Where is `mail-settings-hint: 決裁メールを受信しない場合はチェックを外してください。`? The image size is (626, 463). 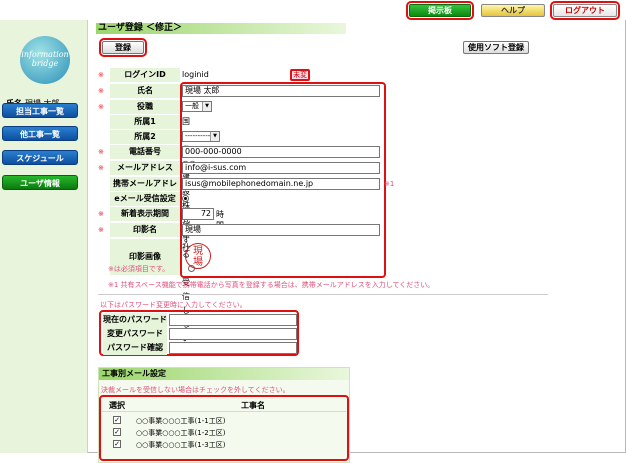 mail-settings-hint: 決裁メールを受信しない場合はチェックを外してください。 is located at coordinates (195, 390).